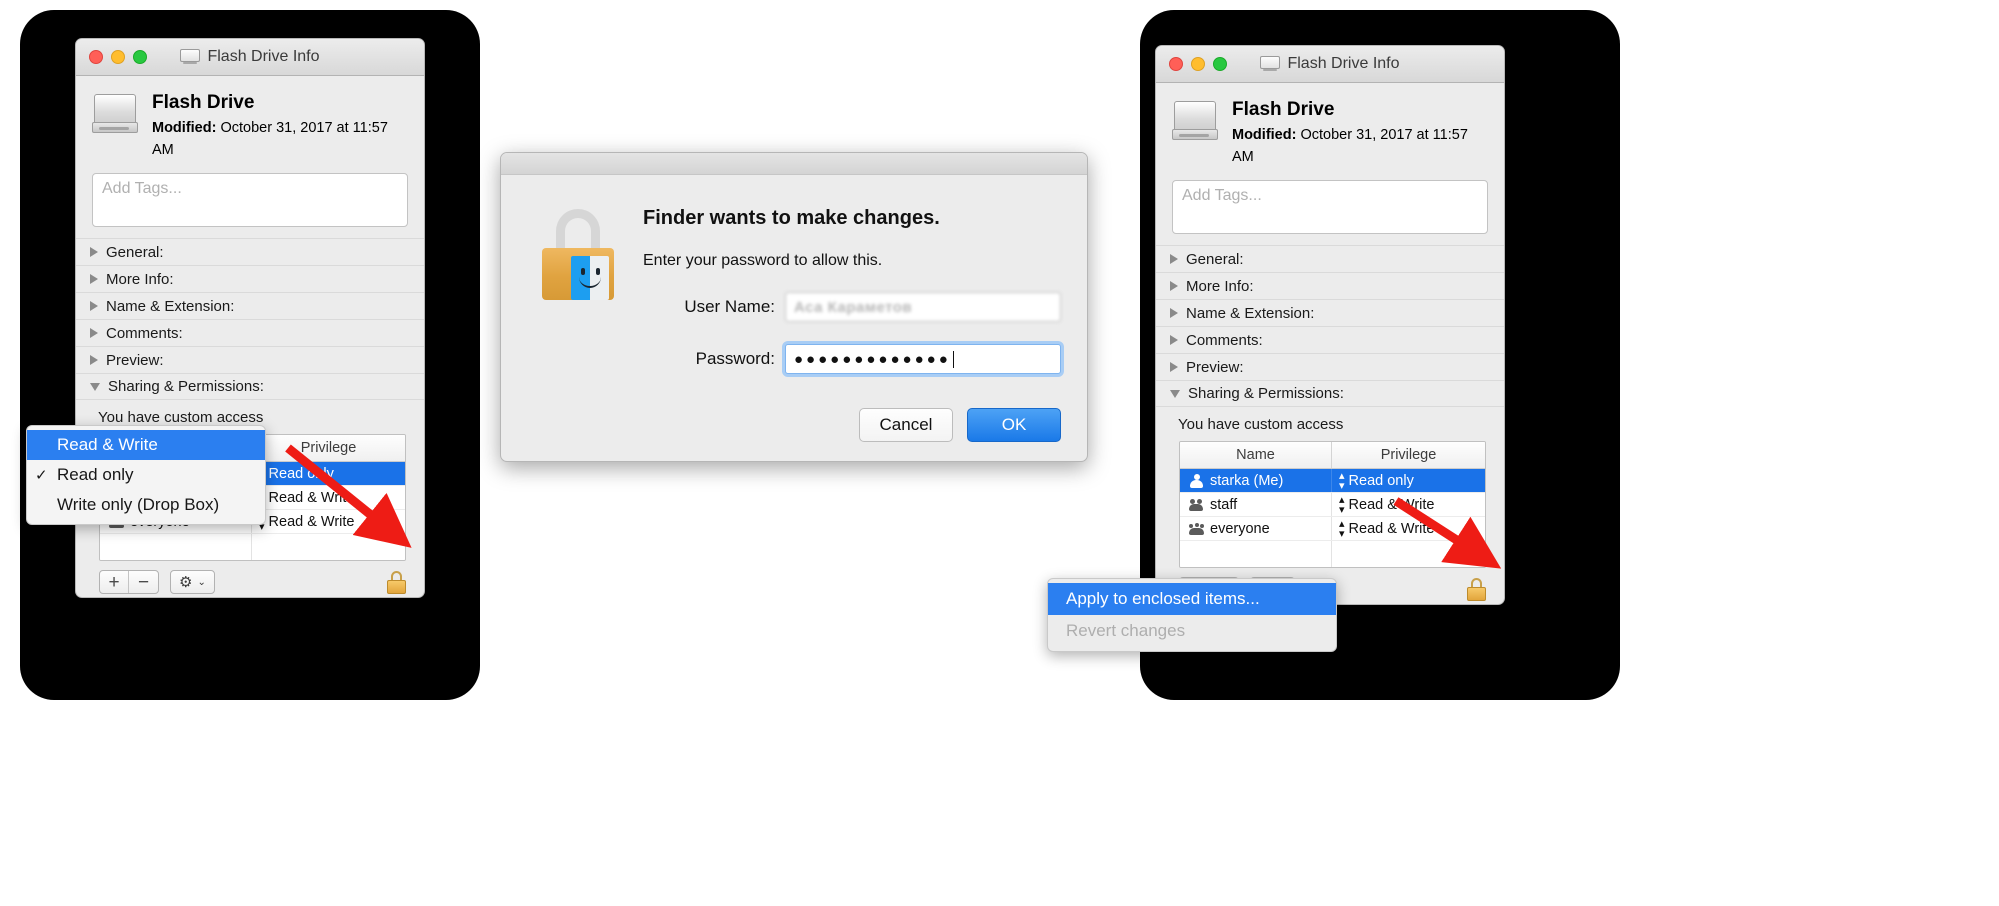 Image resolution: width=1999 pixels, height=906 pixels. I want to click on add-remove-group: + −, so click(129, 582).